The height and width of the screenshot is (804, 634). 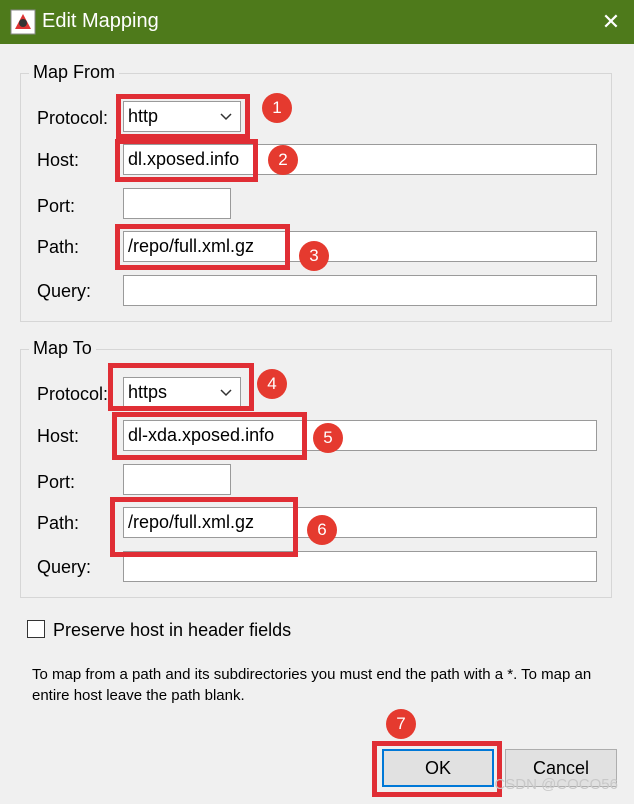 I want to click on from-query-field, so click(x=360, y=290).